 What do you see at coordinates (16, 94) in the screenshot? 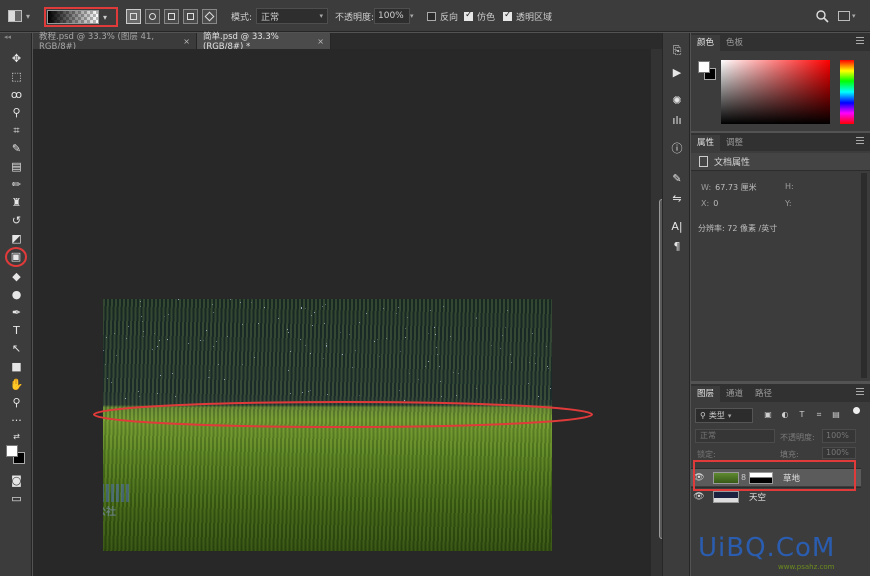
I see `lasso-tool-icon: ꝏ` at bounding box center [16, 94].